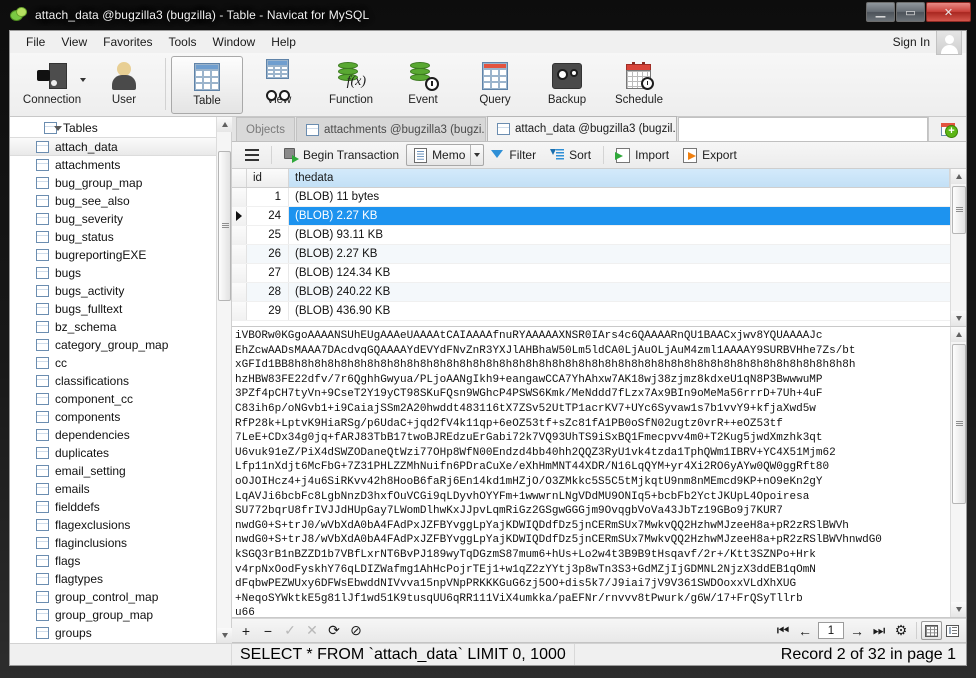  What do you see at coordinates (120, 525) in the screenshot?
I see `sidebar-item-flagexclusions: flagexclusions` at bounding box center [120, 525].